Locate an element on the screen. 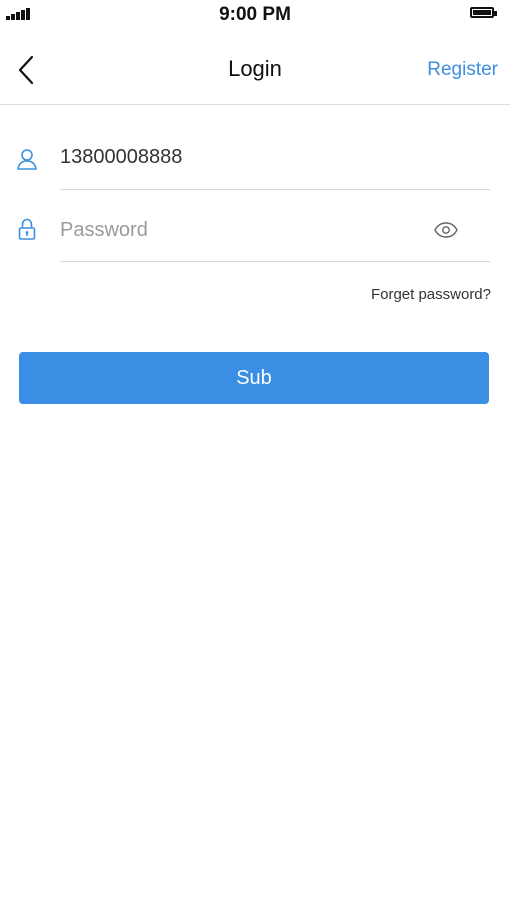  register-link: Register is located at coordinates (462, 70).